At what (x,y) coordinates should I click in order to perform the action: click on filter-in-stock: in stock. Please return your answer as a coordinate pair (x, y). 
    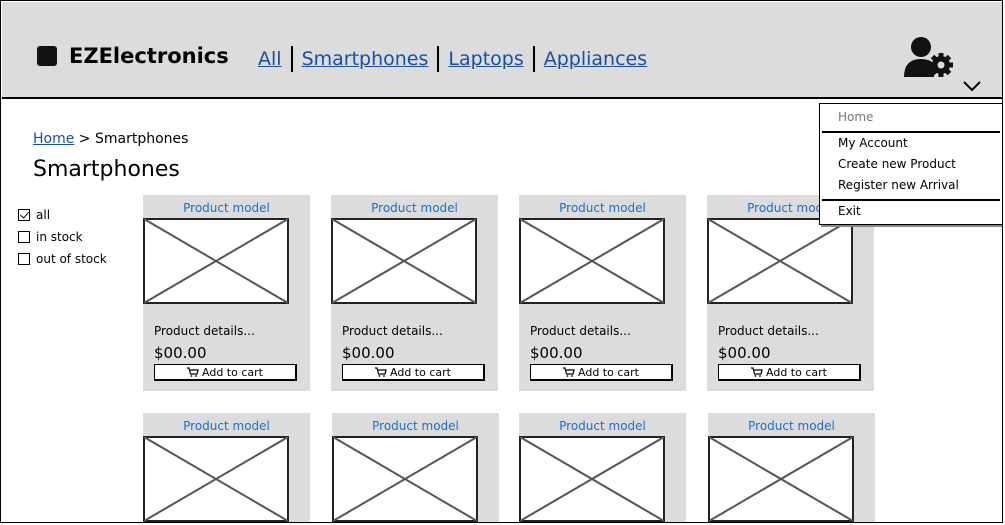
    Looking at the image, I should click on (62, 237).